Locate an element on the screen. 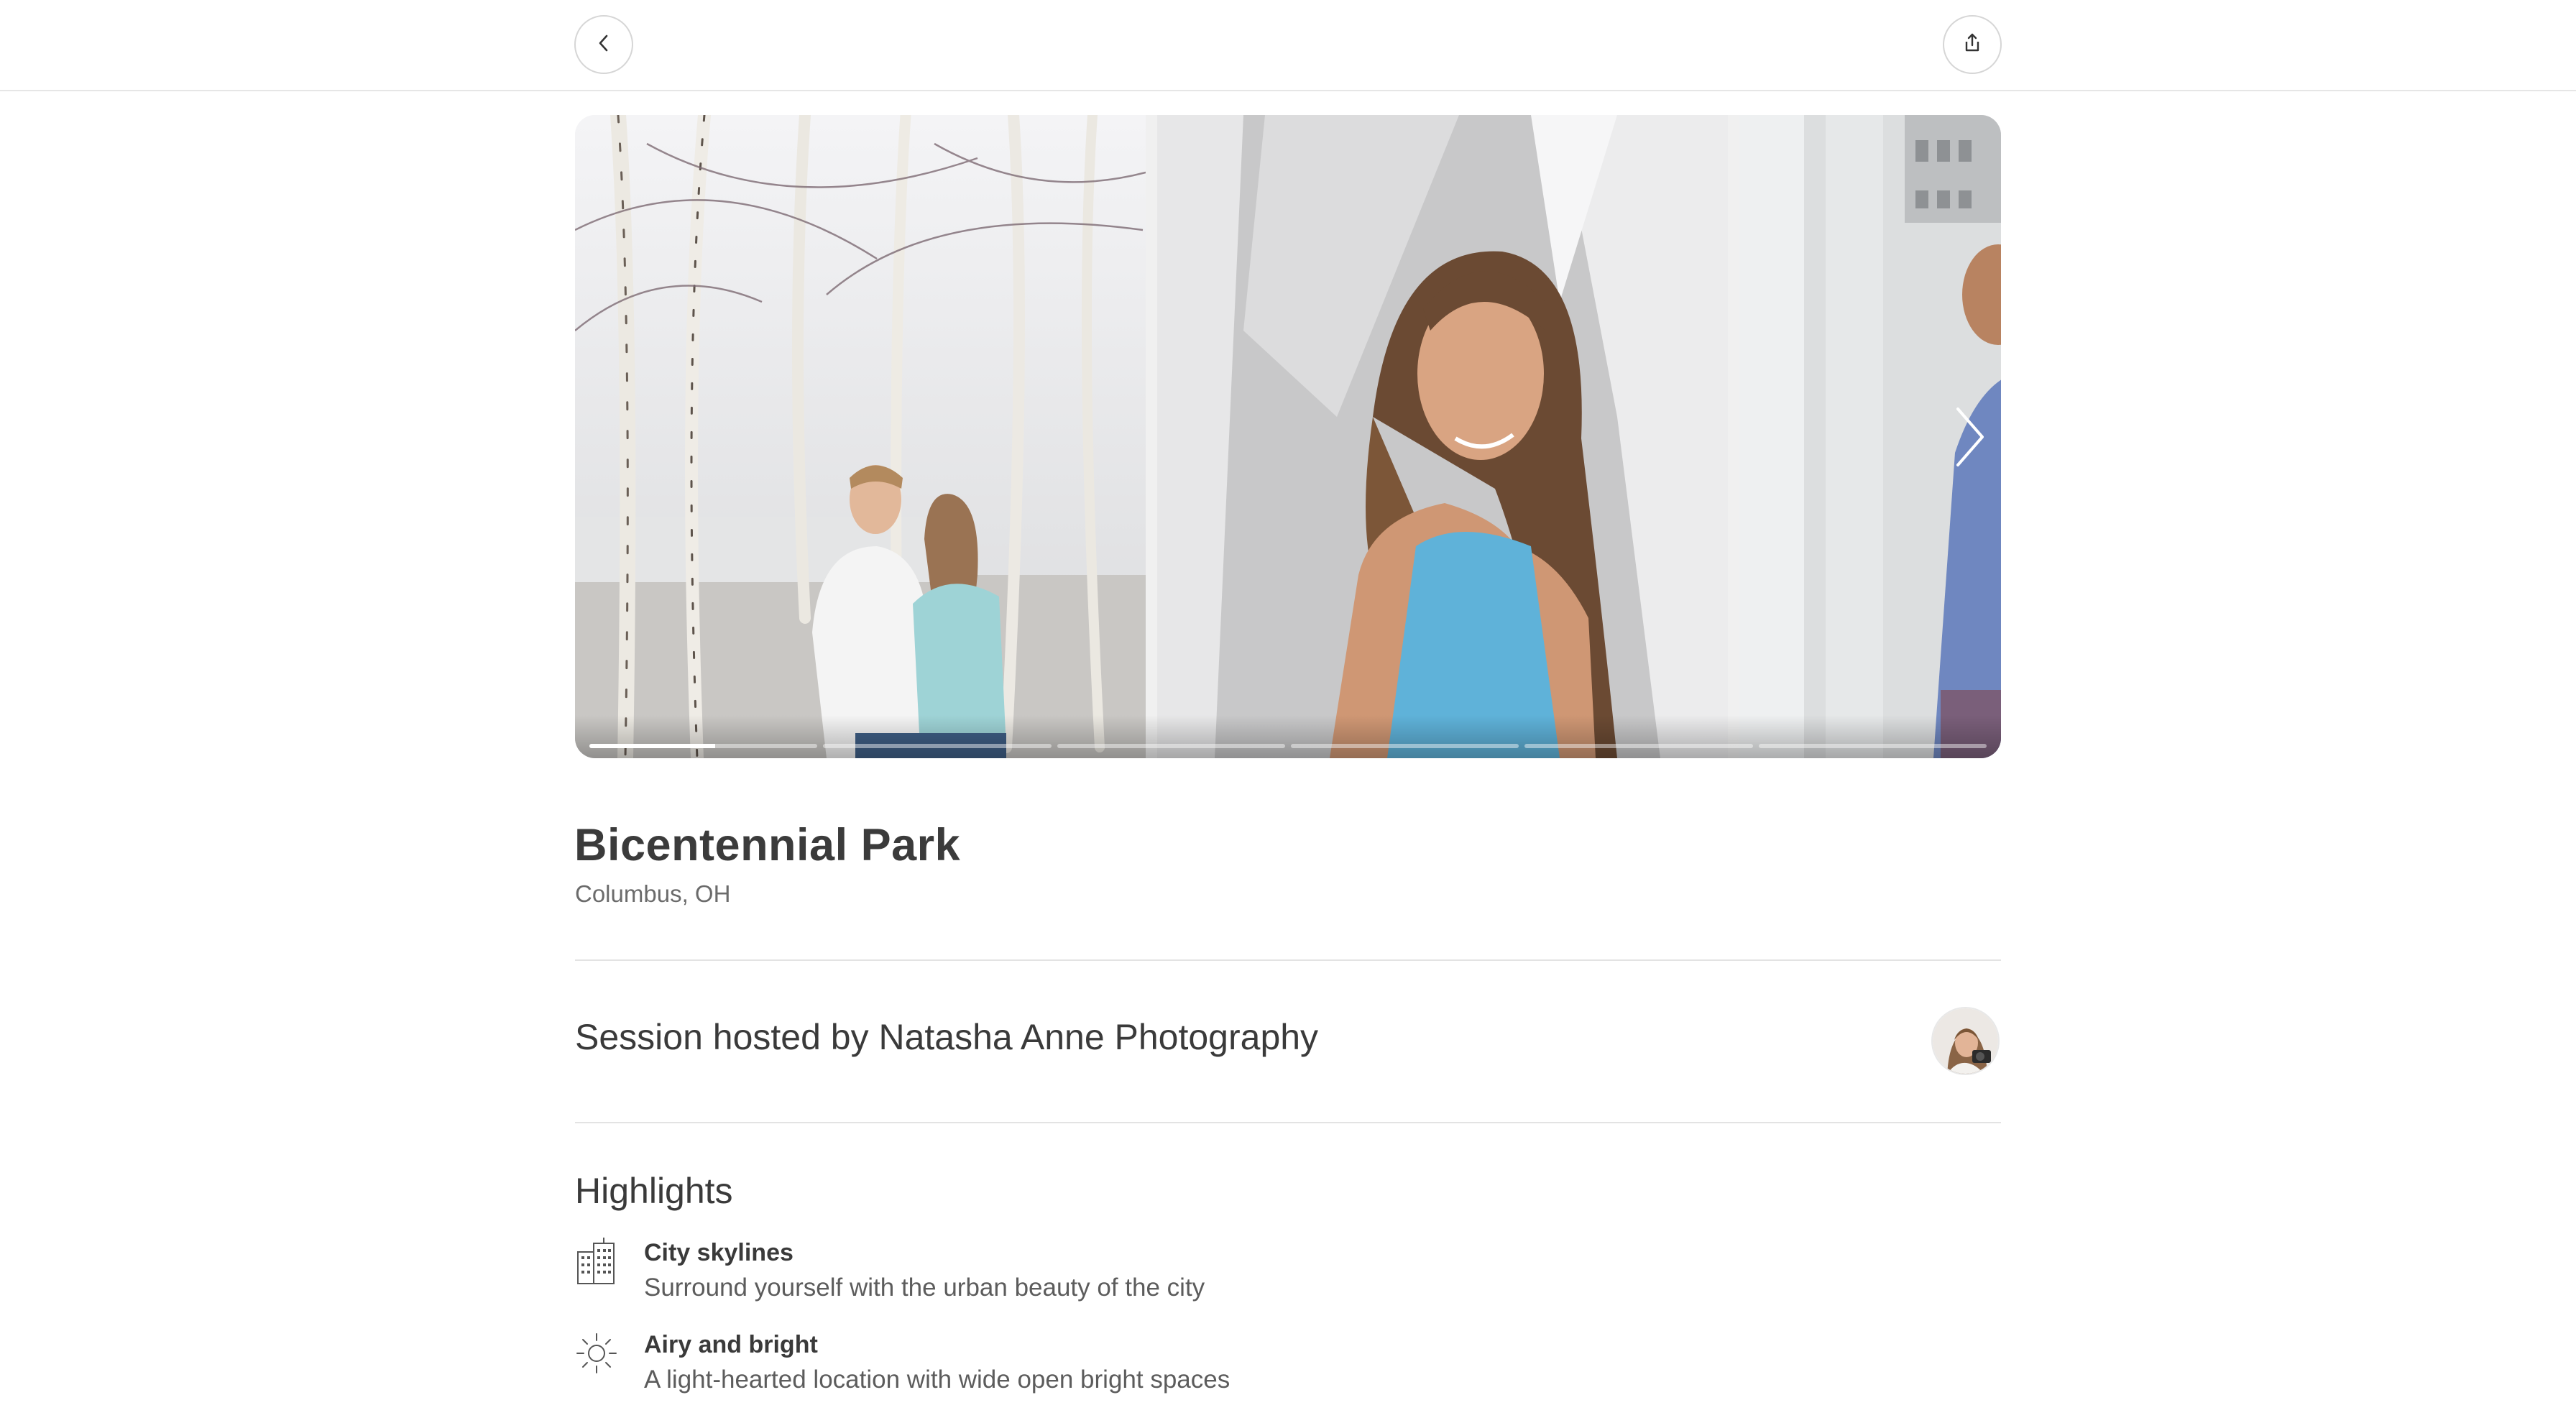 The width and height of the screenshot is (2576, 1423). chevron-right-icon is located at coordinates (1969, 439).